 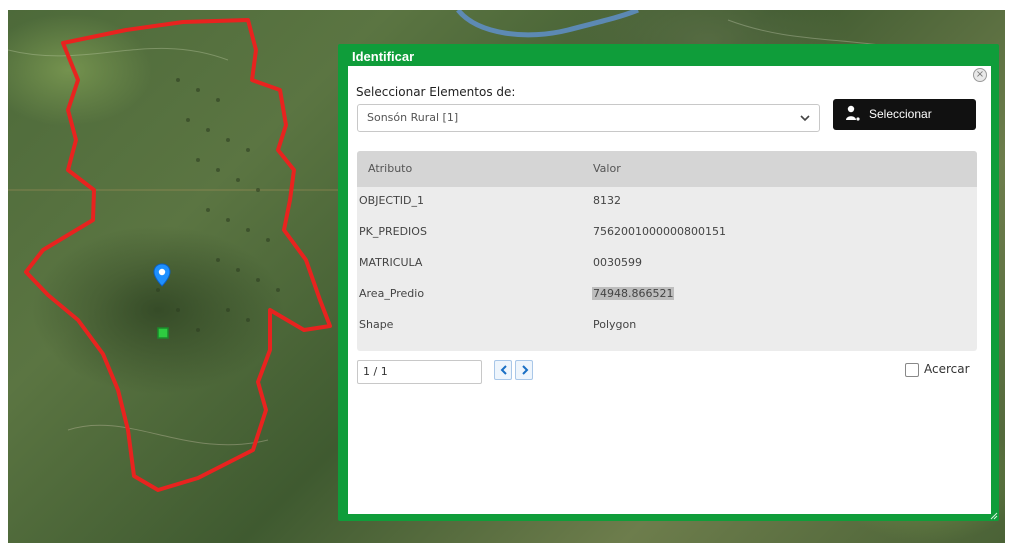 What do you see at coordinates (667, 202) in the screenshot?
I see `table-row: OBJECTID_1 8132` at bounding box center [667, 202].